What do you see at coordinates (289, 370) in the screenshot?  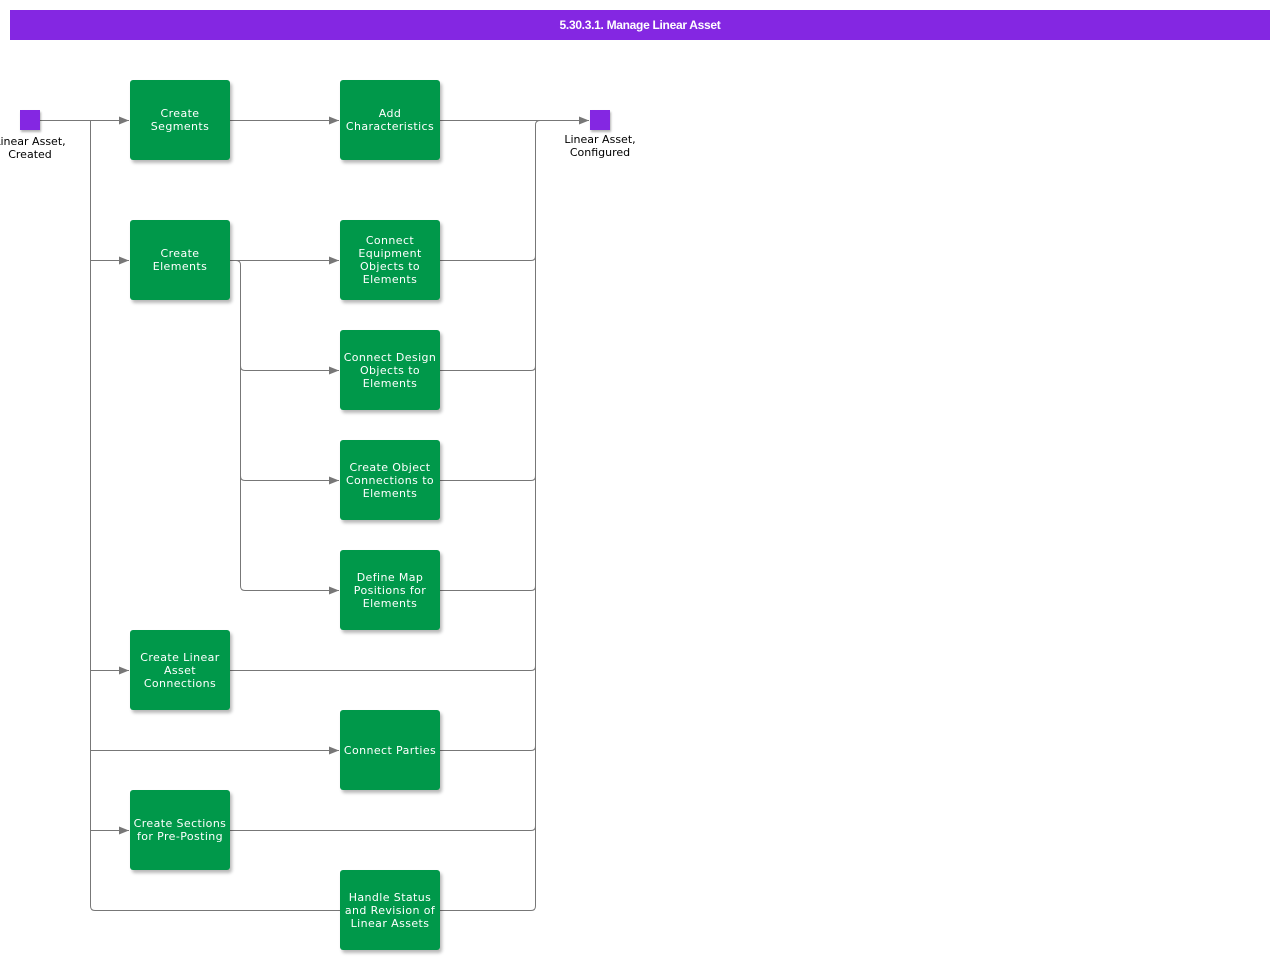 I see `flow-create-elements-to-connect-design` at bounding box center [289, 370].